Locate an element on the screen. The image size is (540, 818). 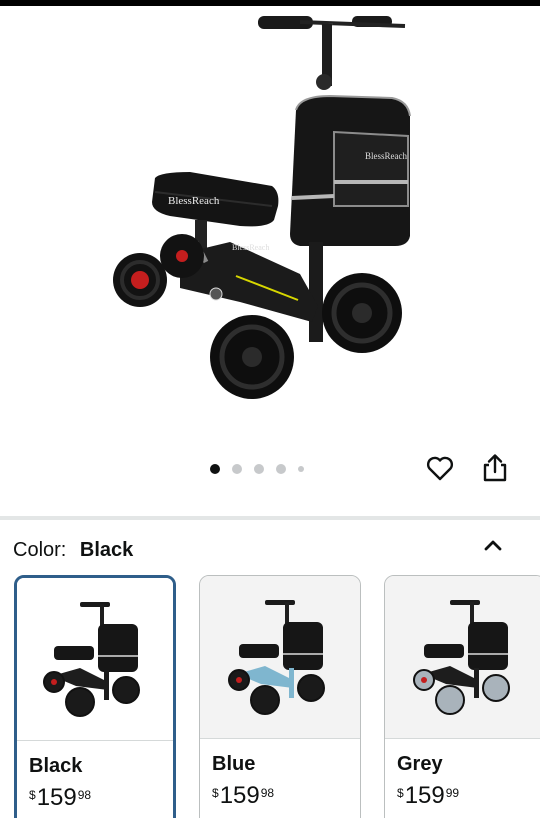
chevron-up-icon is located at coordinates (493, 545).